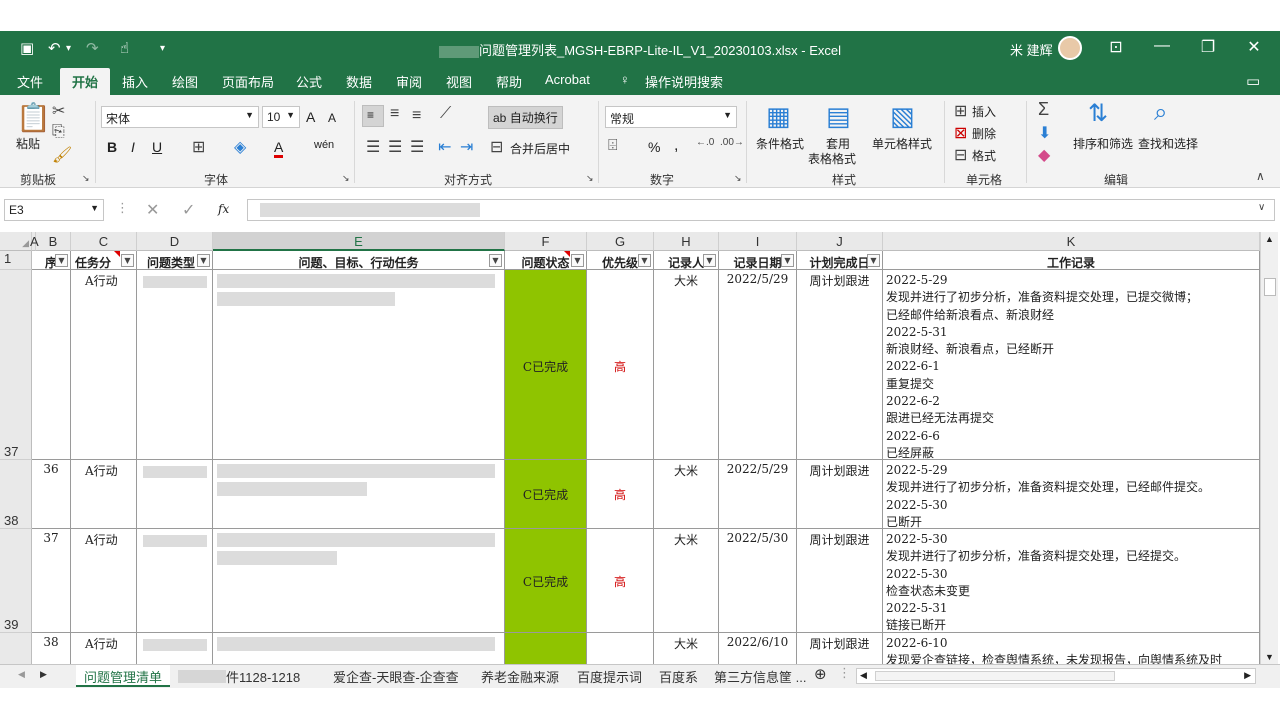  What do you see at coordinates (104, 260) in the screenshot?
I see `header-task: 任务分 ▼` at bounding box center [104, 260].